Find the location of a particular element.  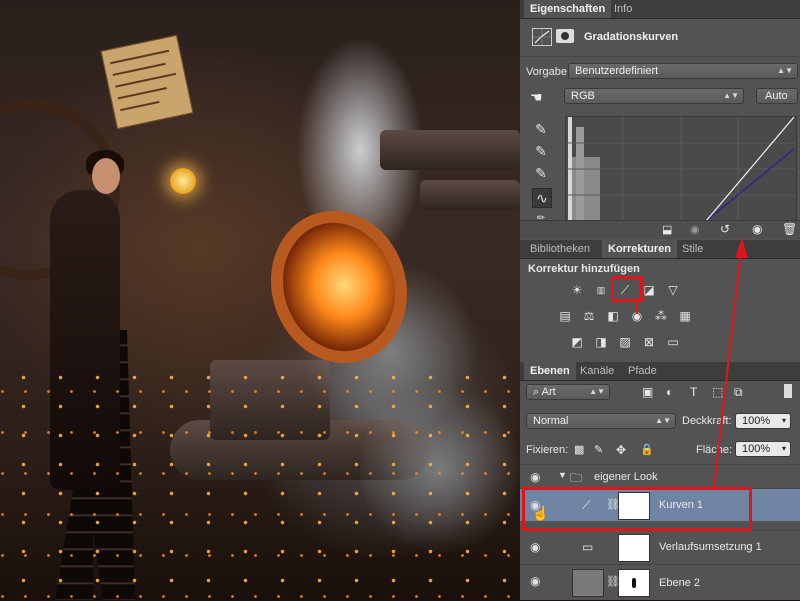

lock-move-icon: ✥ is located at coordinates (621, 450).